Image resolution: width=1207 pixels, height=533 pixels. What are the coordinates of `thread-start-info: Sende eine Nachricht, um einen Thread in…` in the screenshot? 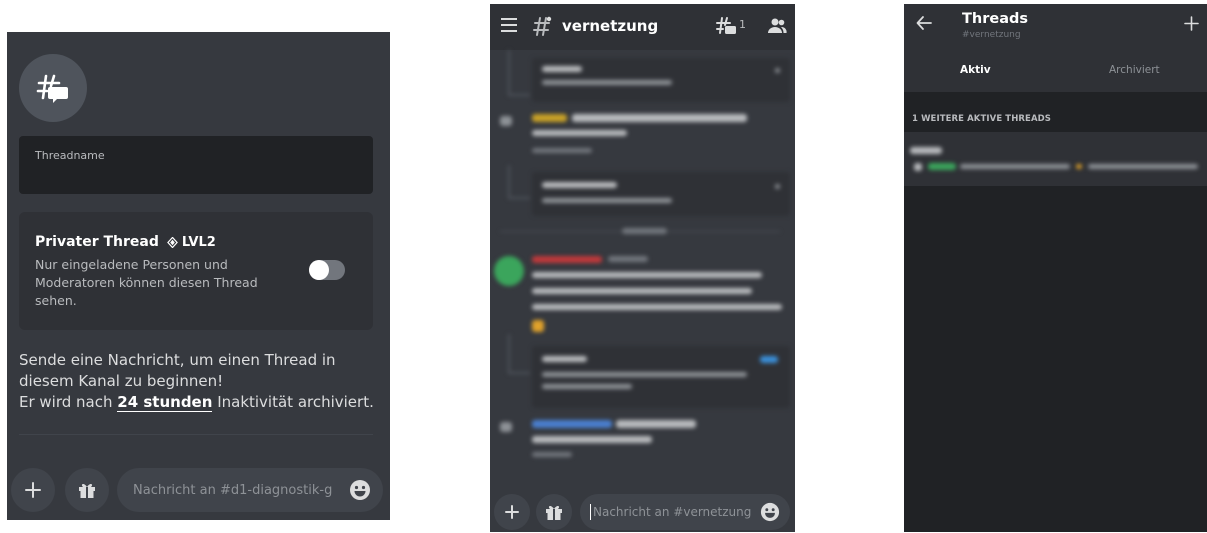 It's located at (200, 381).